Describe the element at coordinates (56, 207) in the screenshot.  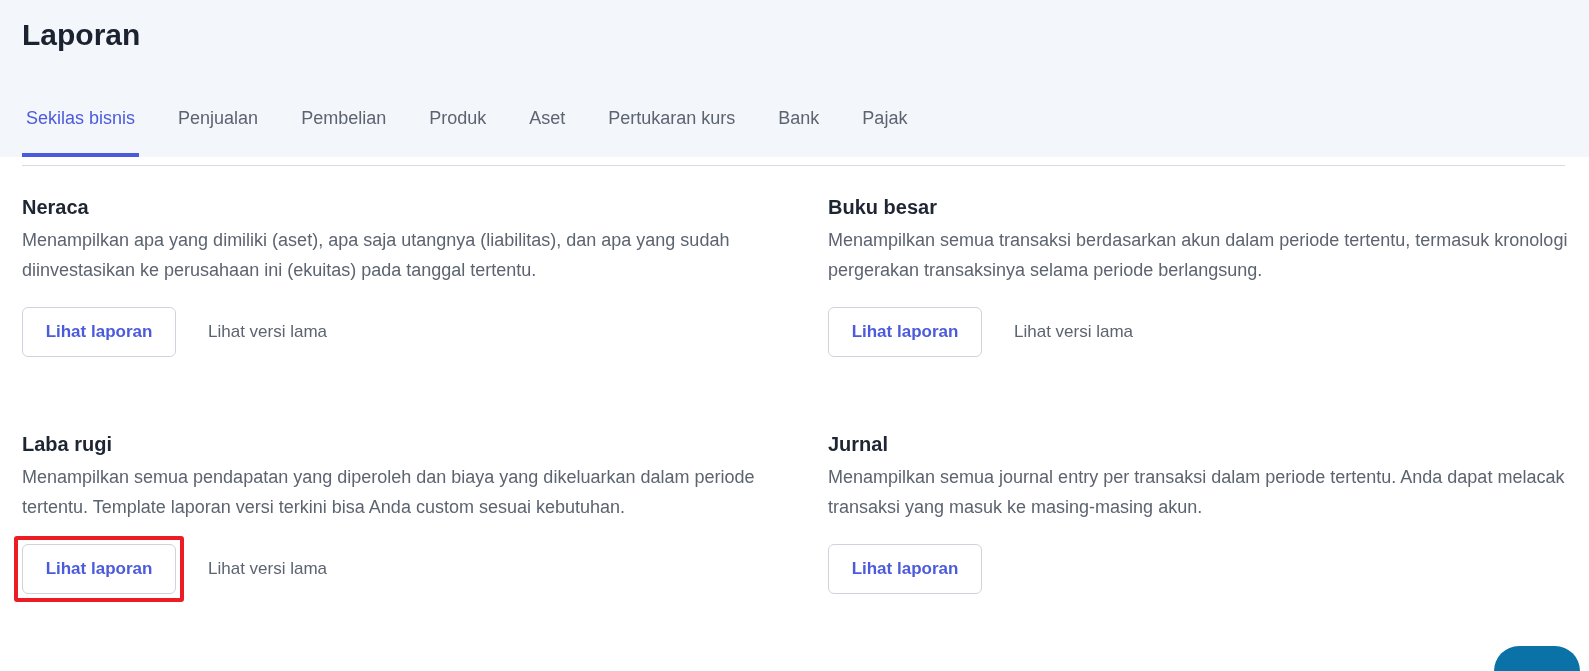
I see `report-title: Neraca` at that location.